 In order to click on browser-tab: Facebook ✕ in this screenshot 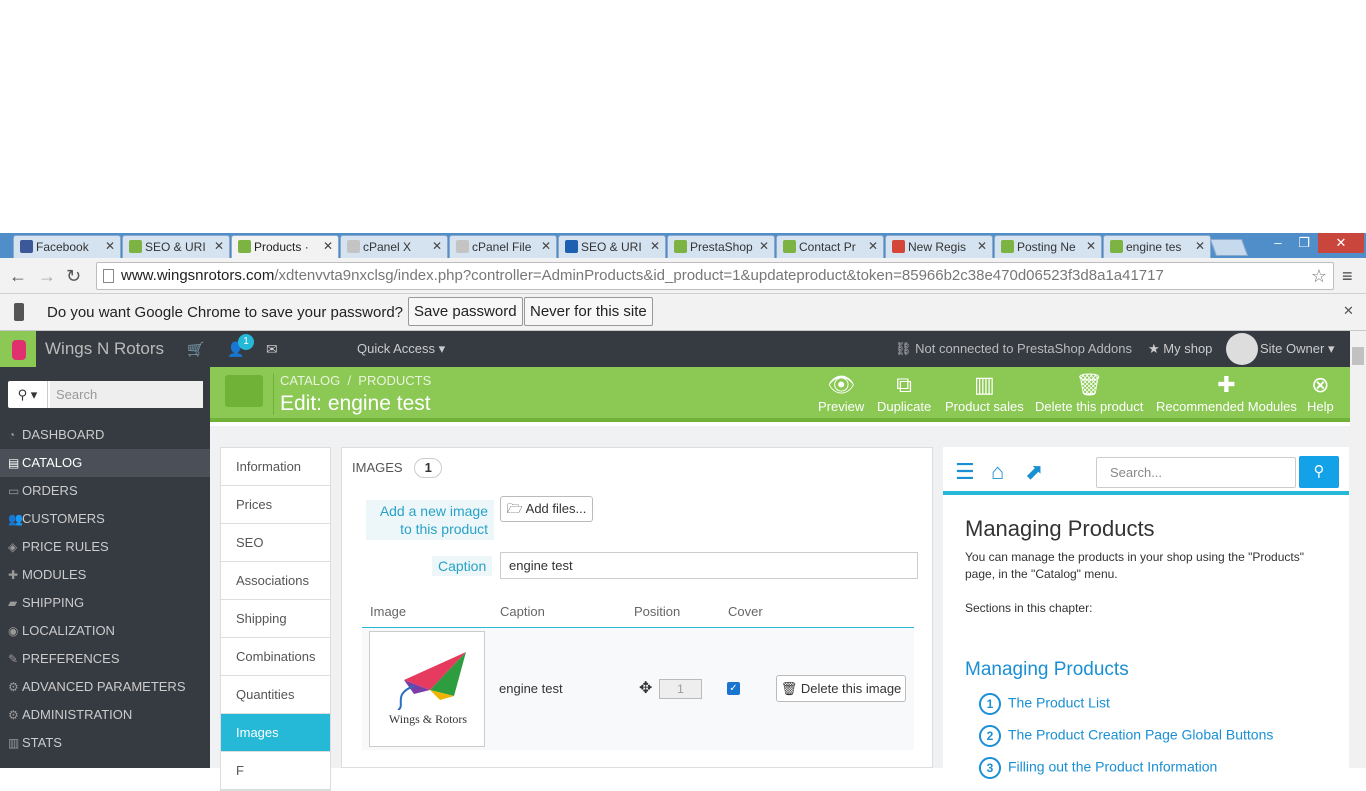, I will do `click(67, 246)`.